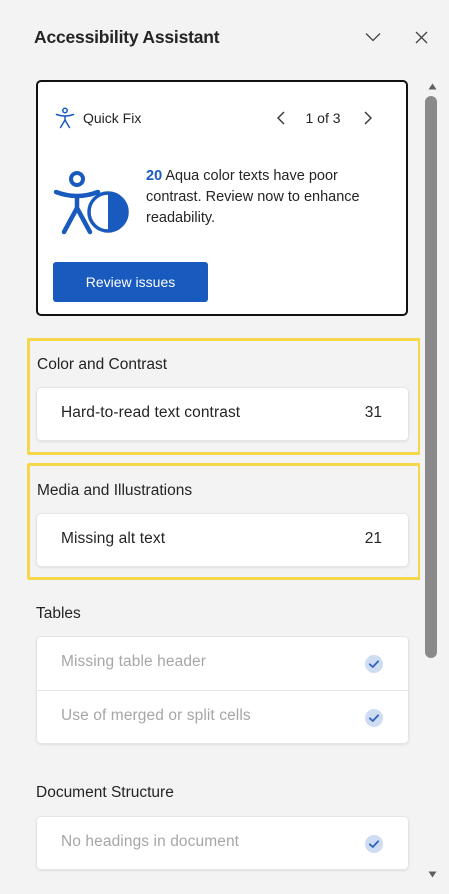 Image resolution: width=449 pixels, height=894 pixels. What do you see at coordinates (134, 661) in the screenshot?
I see `issue-label: Missing table header` at bounding box center [134, 661].